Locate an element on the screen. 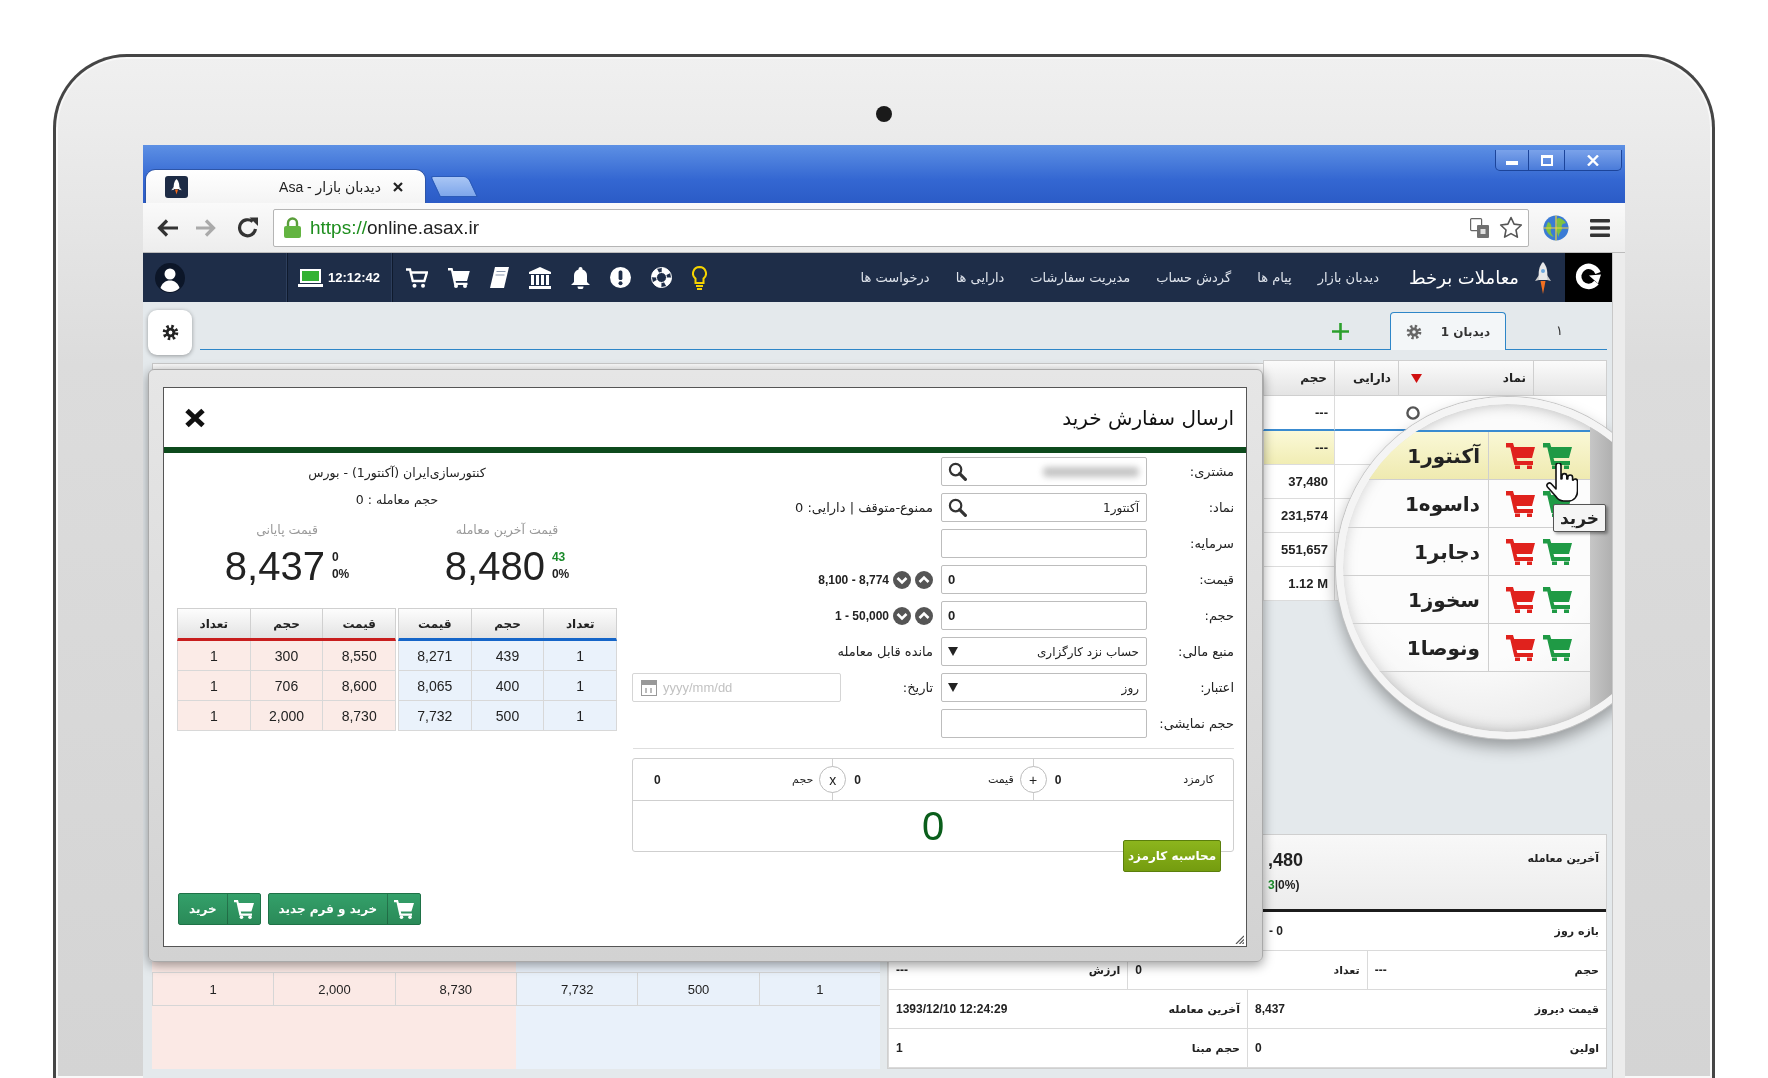  price-value: 8,437 is located at coordinates (274, 566).